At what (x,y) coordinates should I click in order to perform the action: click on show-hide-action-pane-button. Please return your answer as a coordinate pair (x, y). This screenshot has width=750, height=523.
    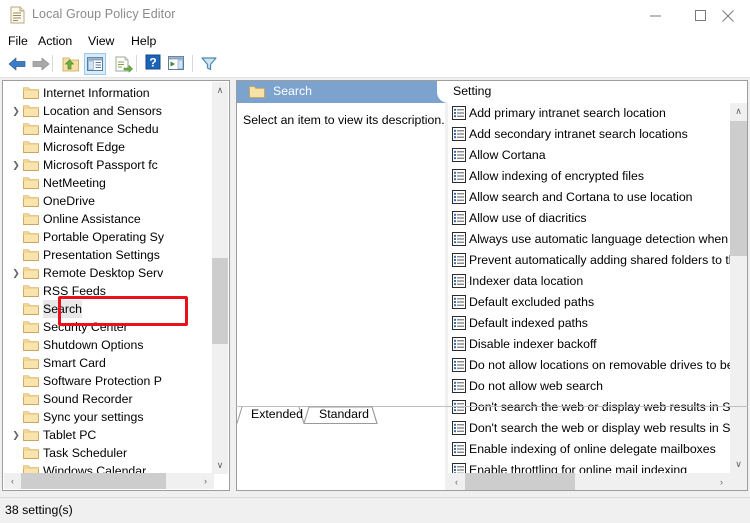
    Looking at the image, I should click on (177, 64).